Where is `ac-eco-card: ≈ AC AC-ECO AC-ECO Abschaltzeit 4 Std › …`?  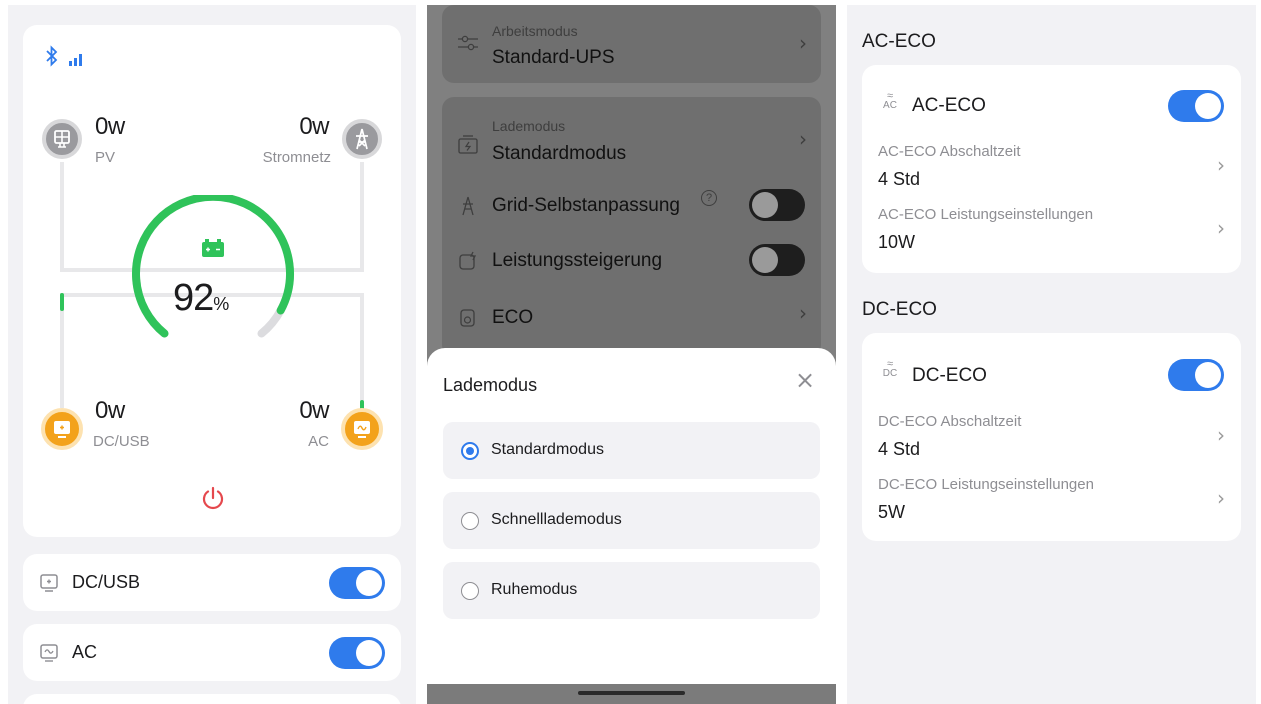 ac-eco-card: ≈ AC AC-ECO AC-ECO Abschaltzeit 4 Std › … is located at coordinates (1051, 169).